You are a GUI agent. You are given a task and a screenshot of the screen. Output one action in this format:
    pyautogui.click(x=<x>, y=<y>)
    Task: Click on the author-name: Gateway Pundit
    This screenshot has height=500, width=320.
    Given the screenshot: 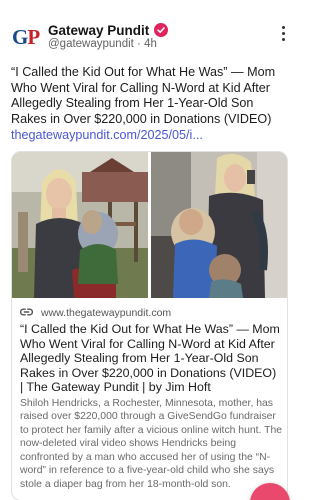 What is the action you would take?
    pyautogui.click(x=98, y=30)
    